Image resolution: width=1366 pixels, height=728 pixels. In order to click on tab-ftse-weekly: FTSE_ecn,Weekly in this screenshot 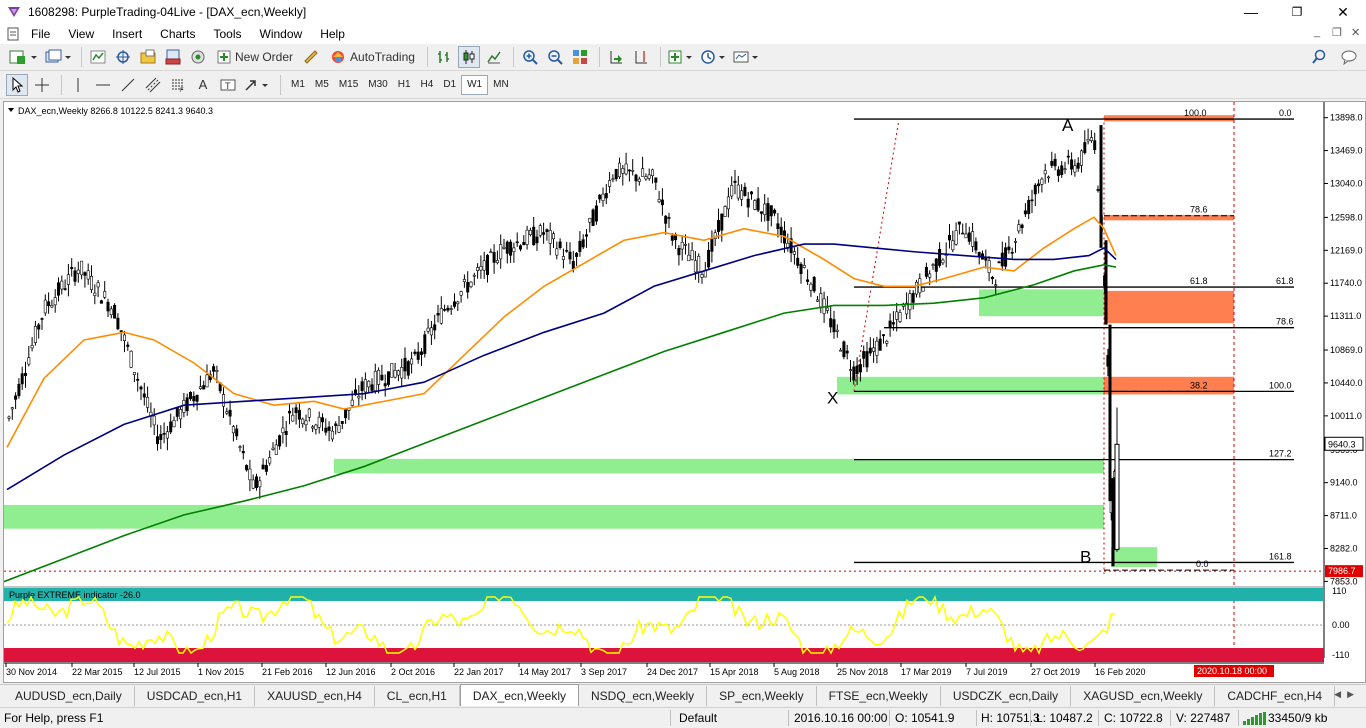, I will do `click(879, 696)`.